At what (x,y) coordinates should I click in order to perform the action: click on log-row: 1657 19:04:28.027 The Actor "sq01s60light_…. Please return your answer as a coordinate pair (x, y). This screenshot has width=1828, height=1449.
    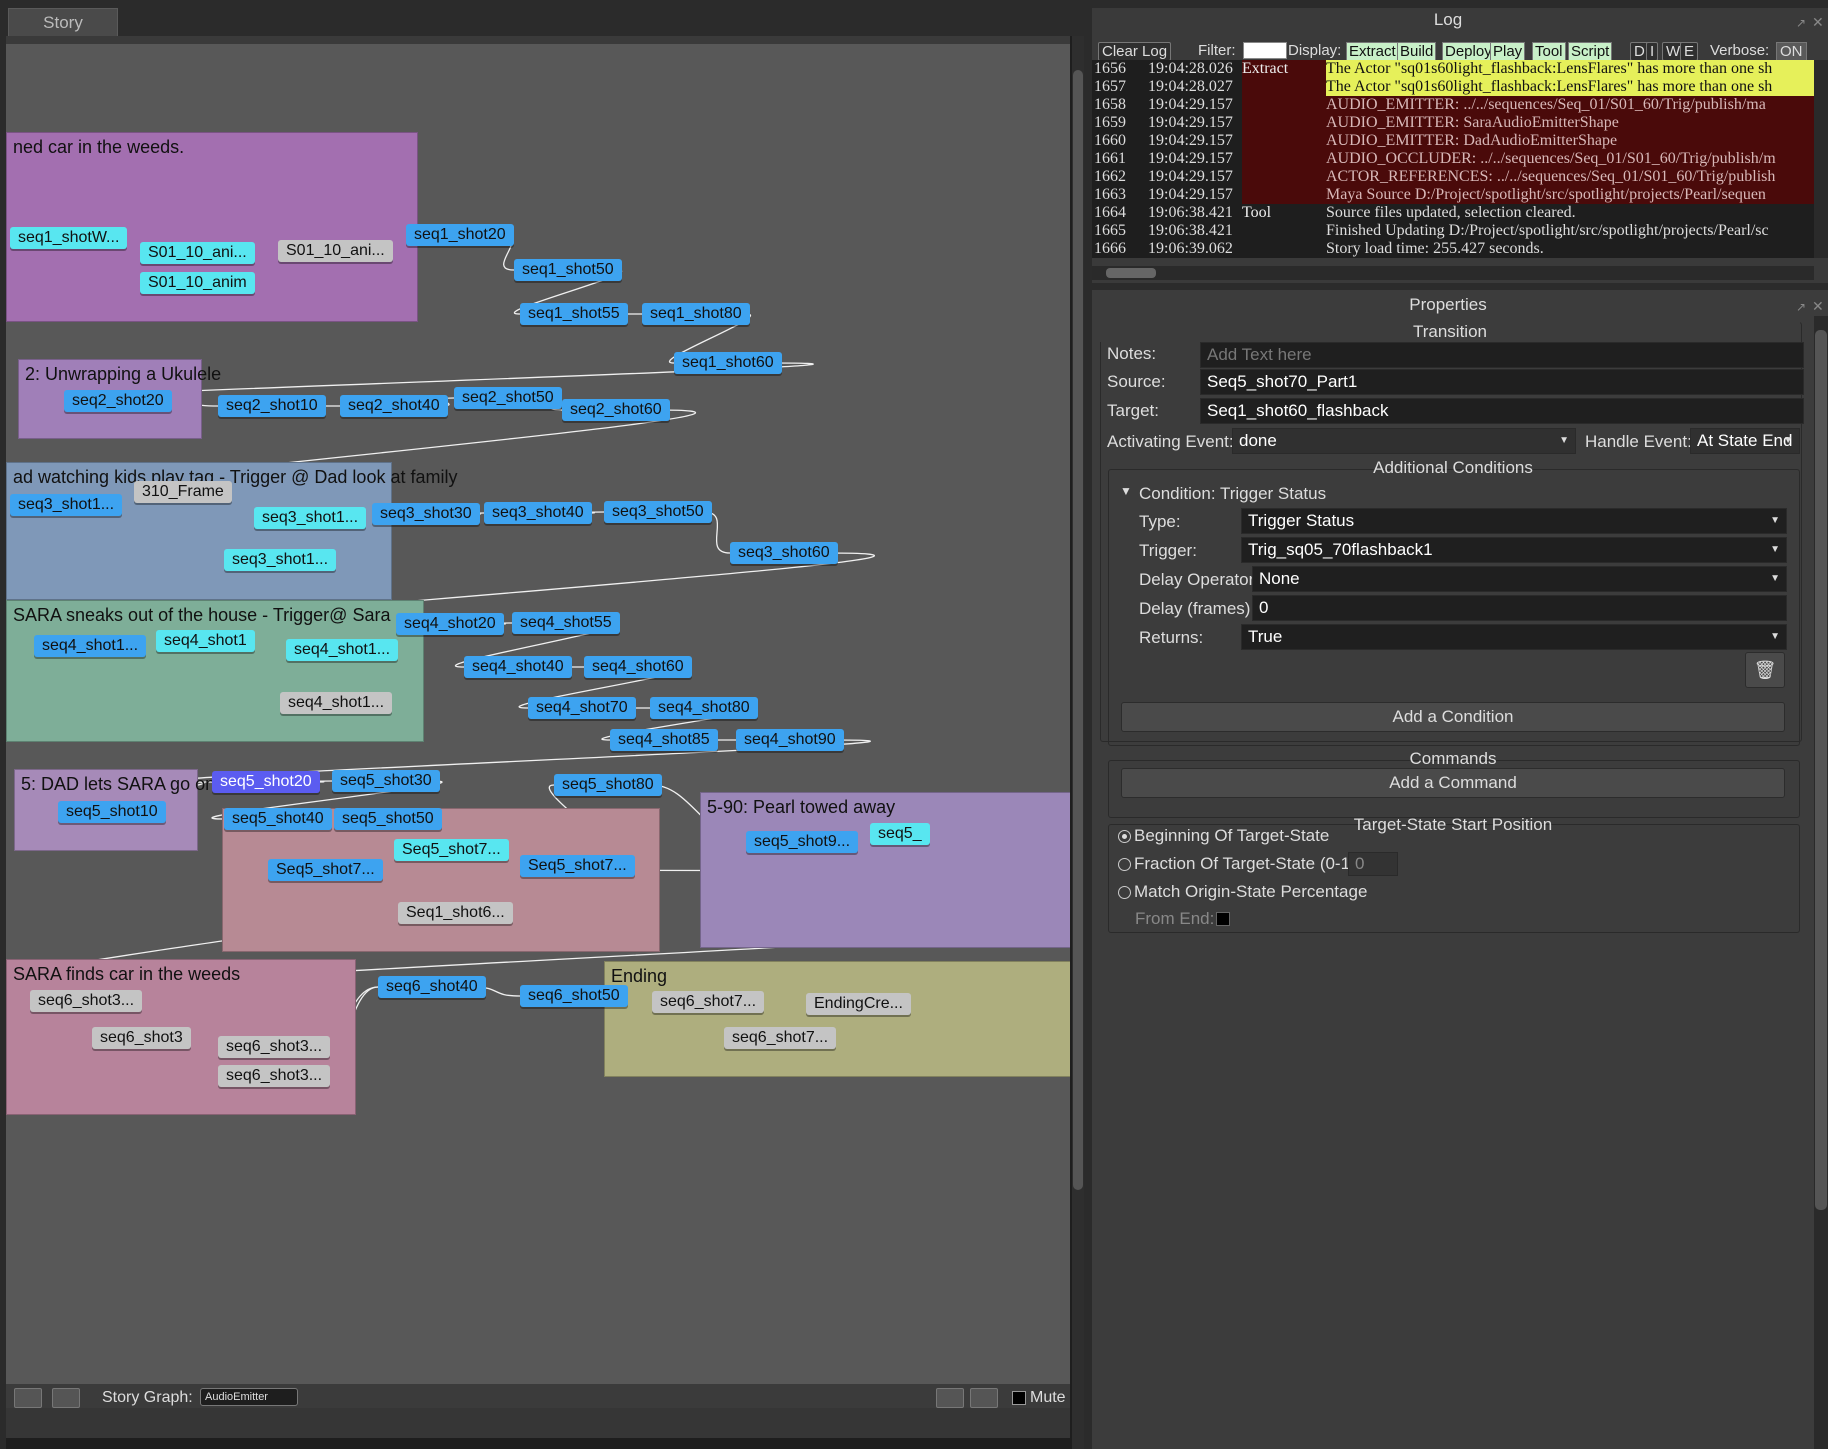
    Looking at the image, I should click on (1453, 87).